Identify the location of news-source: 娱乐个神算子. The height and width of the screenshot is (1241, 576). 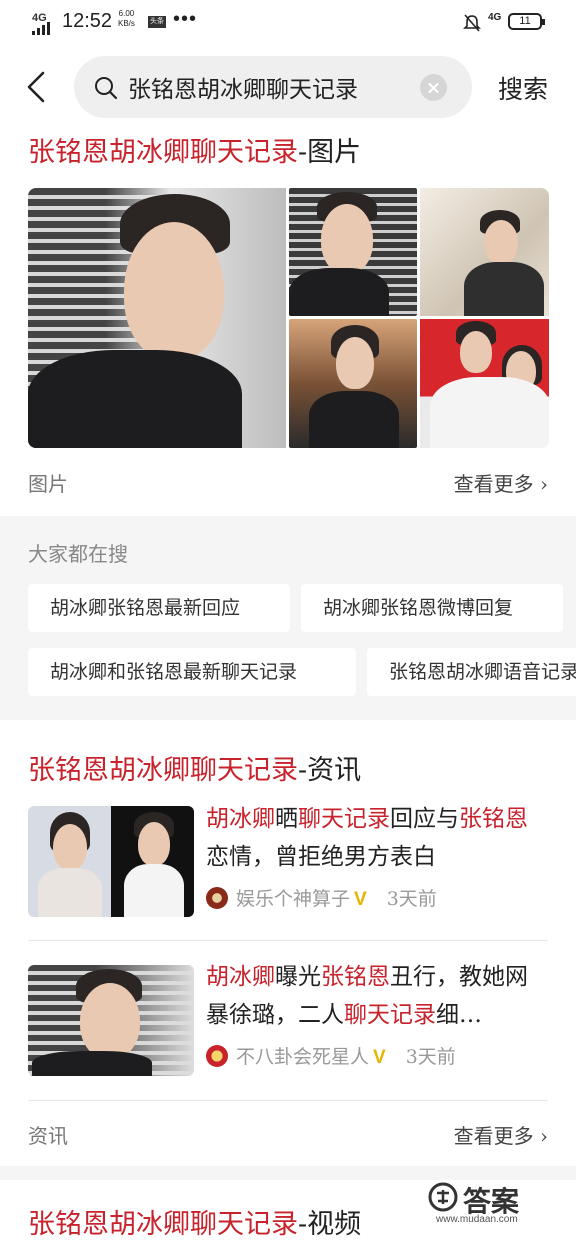
(293, 899).